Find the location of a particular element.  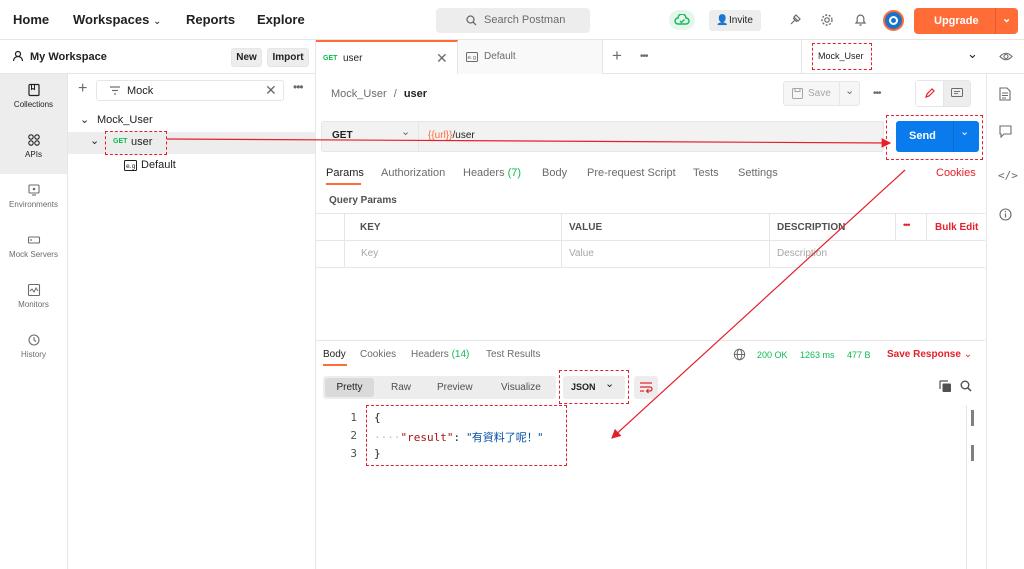

new-button: New is located at coordinates (246, 57).